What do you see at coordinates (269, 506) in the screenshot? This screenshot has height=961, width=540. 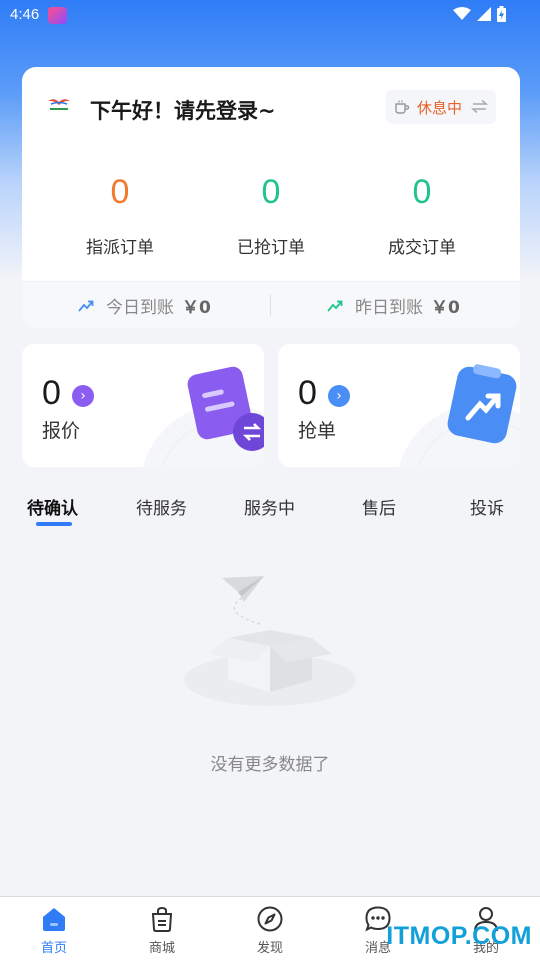 I see `tab-in-service: 服务中` at bounding box center [269, 506].